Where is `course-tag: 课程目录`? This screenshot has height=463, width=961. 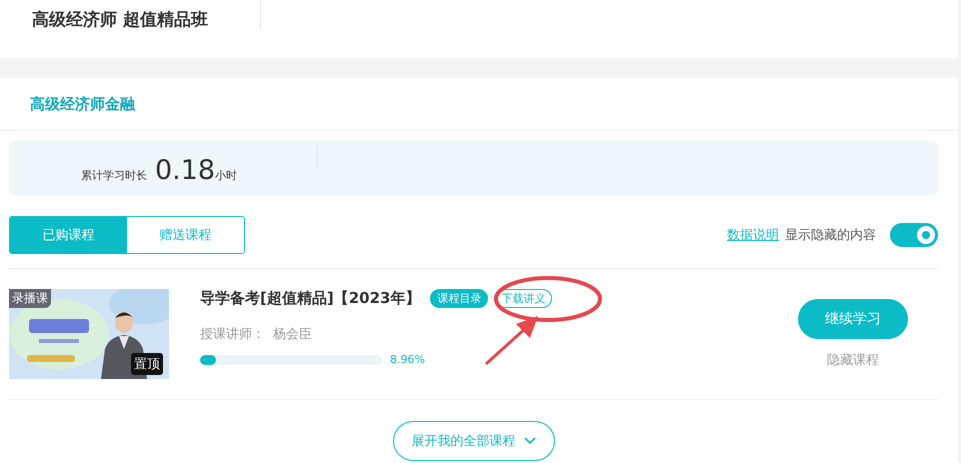 course-tag: 课程目录 is located at coordinates (459, 298).